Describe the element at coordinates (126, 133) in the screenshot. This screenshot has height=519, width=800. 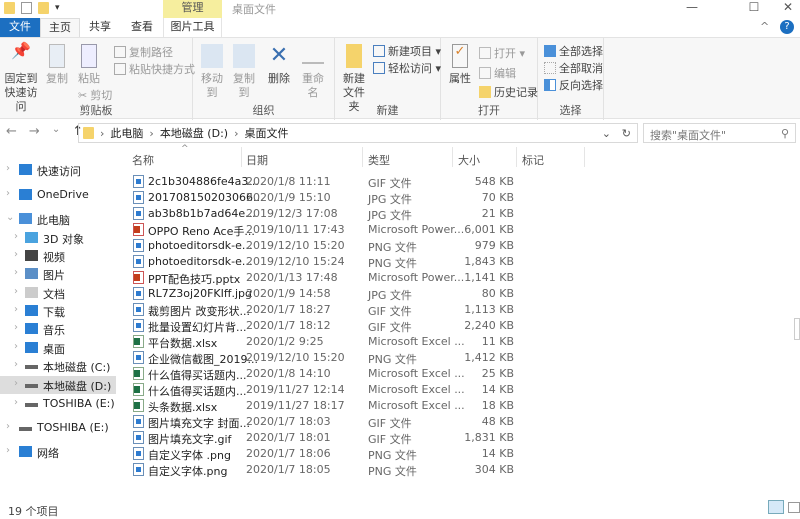
I see `breadcrumb-this-pc: 此电脑` at that location.